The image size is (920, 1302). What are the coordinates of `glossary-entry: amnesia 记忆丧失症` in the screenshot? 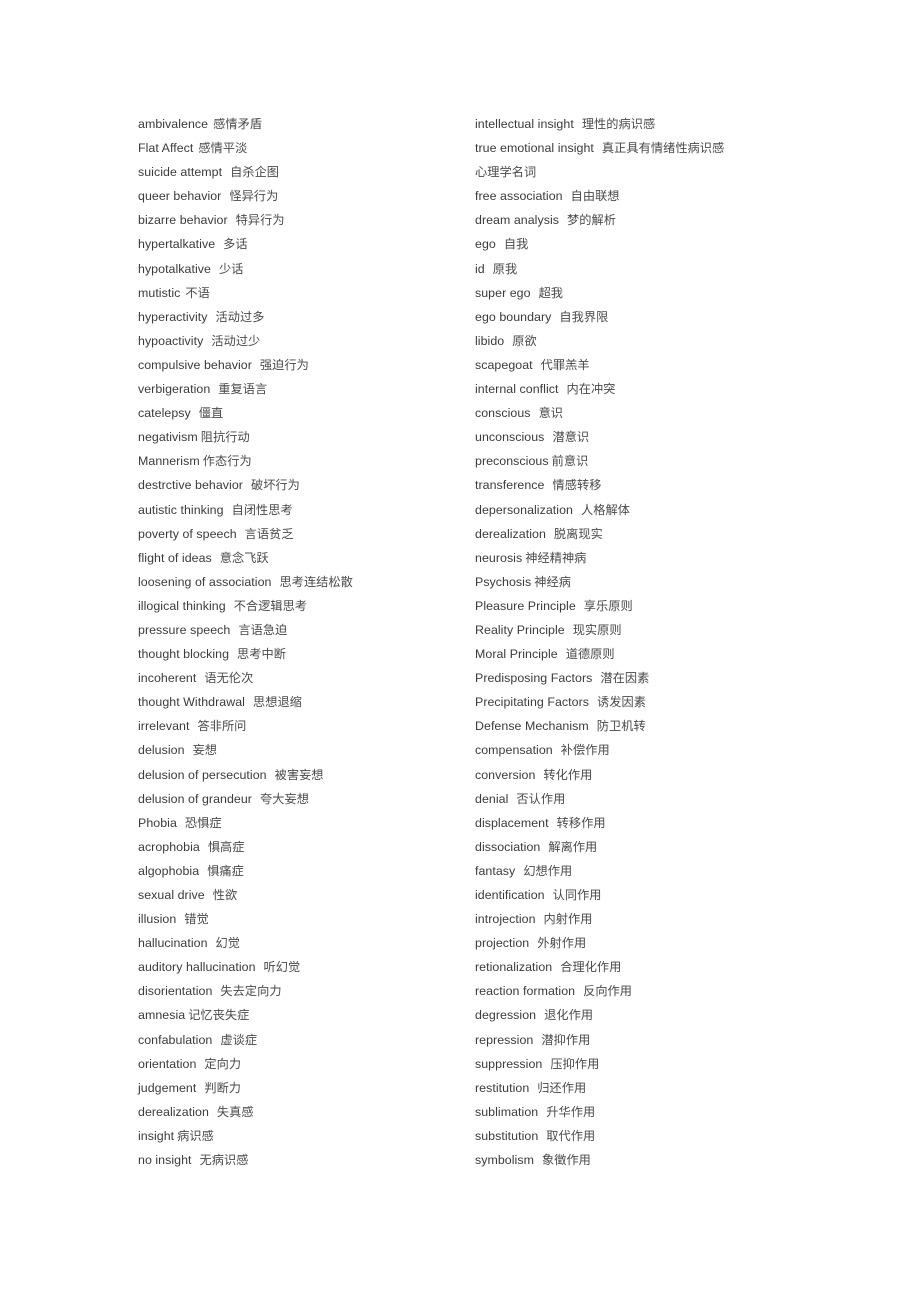 It's located at (303, 1015).